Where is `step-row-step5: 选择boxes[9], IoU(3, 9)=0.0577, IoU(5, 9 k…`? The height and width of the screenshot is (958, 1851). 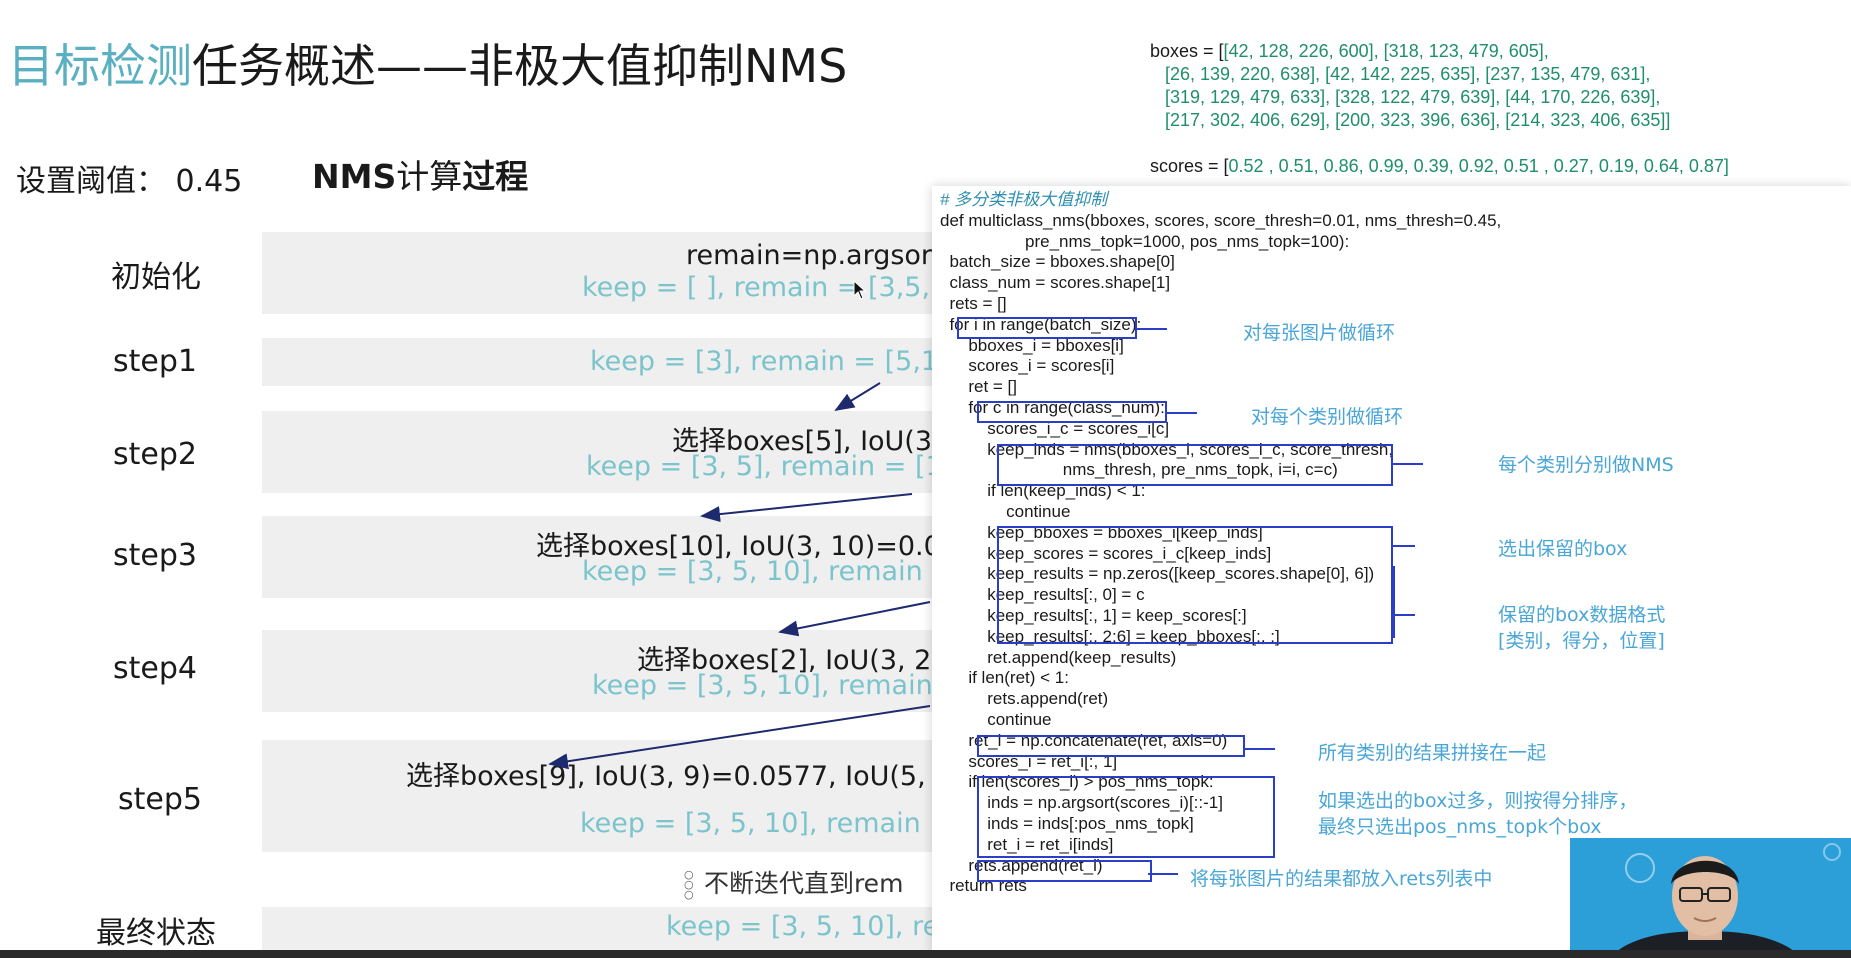
step-row-step5: 选择boxes[9], IoU(3, 9)=0.0577, IoU(5, 9 k… is located at coordinates (612, 796).